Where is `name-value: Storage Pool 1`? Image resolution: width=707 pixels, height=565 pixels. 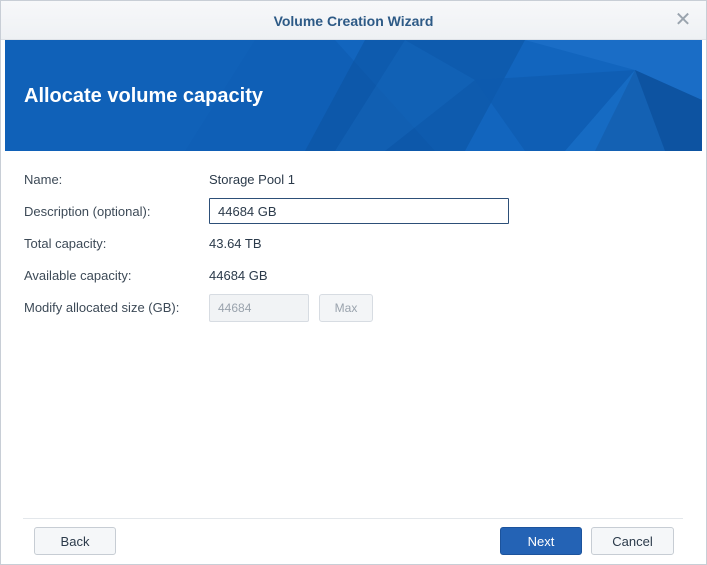 name-value: Storage Pool 1 is located at coordinates (252, 179).